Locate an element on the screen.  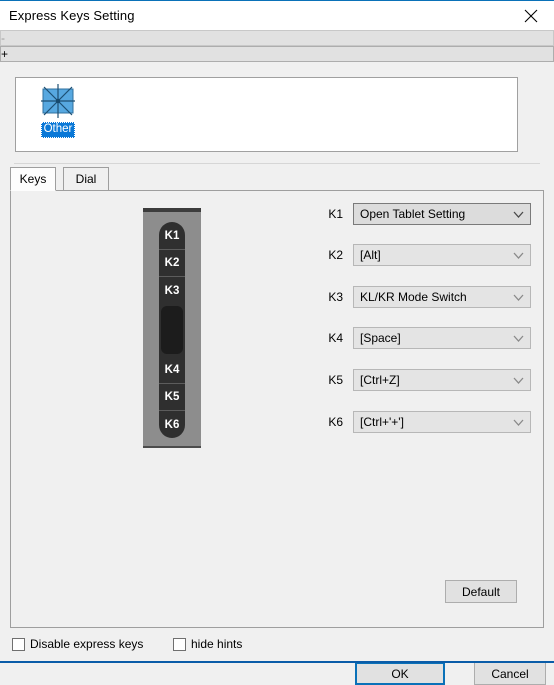
ok-button-label: OK is located at coordinates (400, 673).